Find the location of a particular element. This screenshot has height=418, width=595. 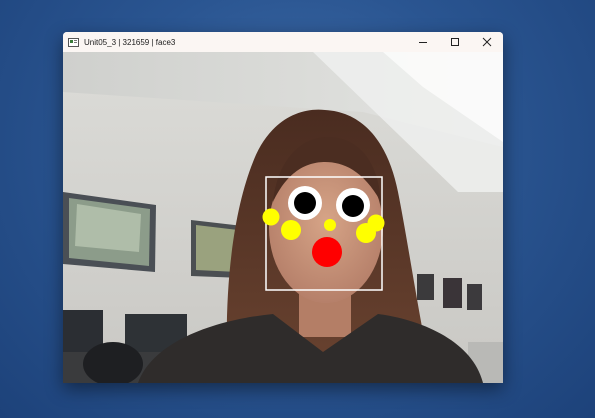

maximize-icon is located at coordinates (455, 42).